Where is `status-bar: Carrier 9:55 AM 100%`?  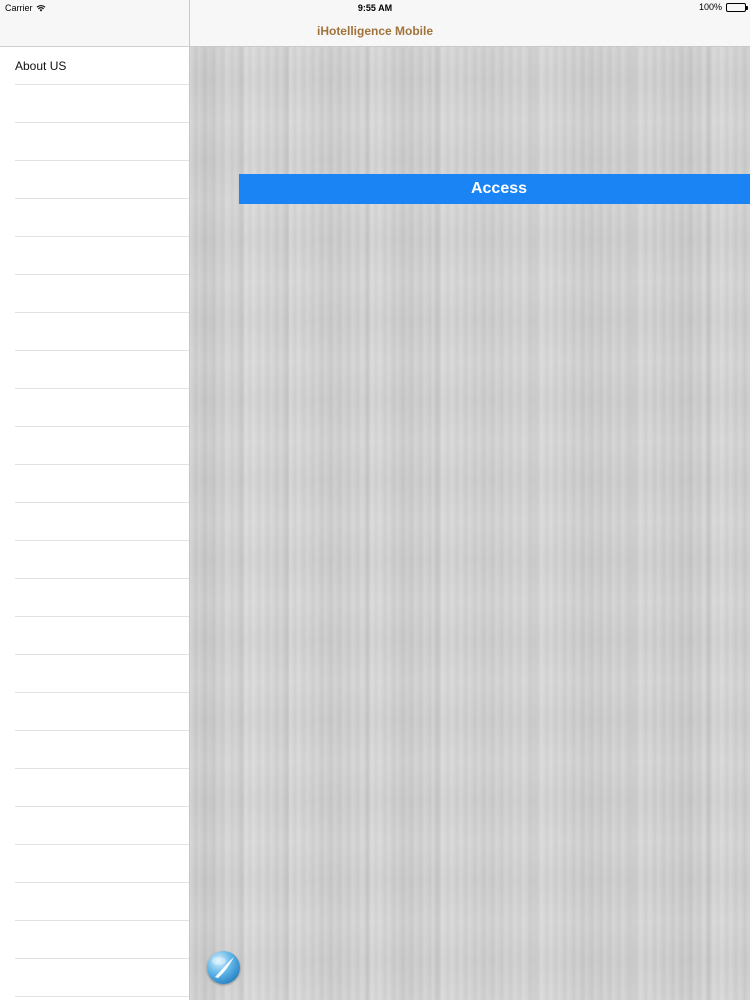 status-bar: Carrier 9:55 AM 100% is located at coordinates (375, 8).